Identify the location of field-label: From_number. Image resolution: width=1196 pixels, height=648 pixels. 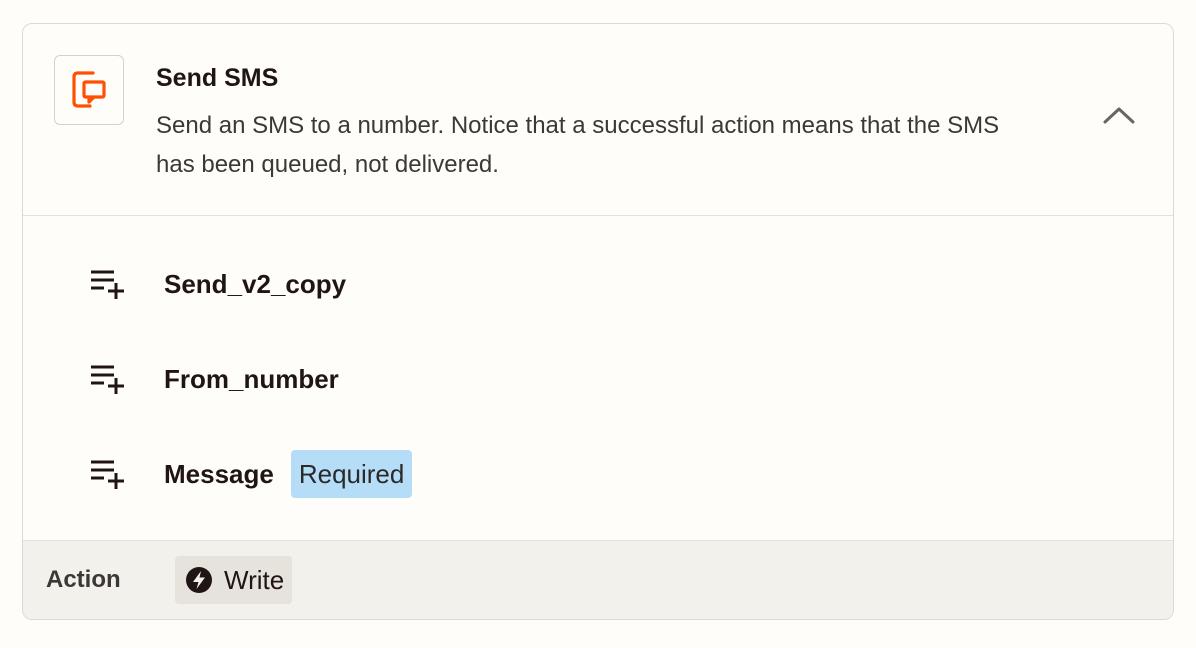
(251, 378).